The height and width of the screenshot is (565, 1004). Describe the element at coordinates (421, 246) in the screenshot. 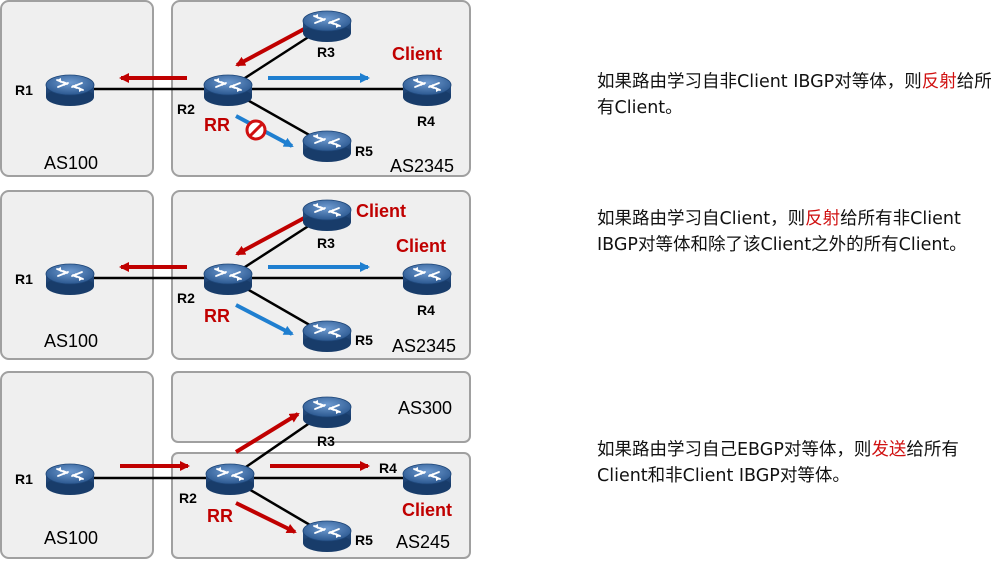

I see `client-label-r4: Client` at that location.